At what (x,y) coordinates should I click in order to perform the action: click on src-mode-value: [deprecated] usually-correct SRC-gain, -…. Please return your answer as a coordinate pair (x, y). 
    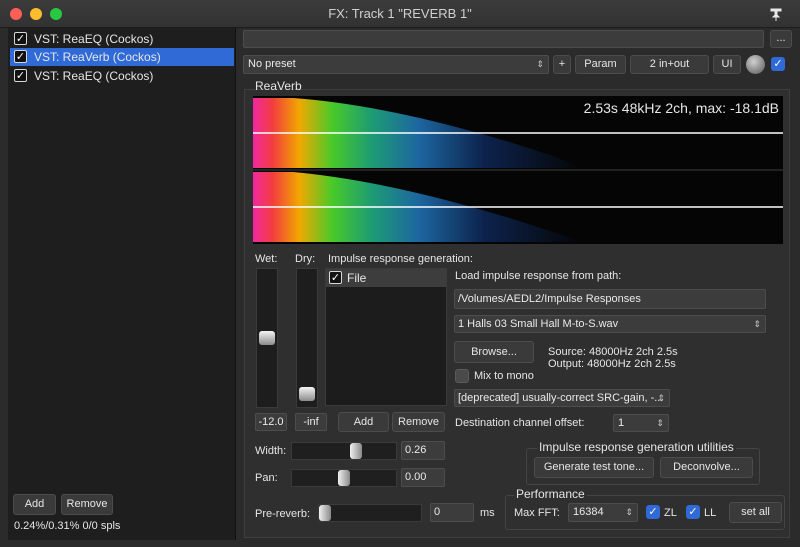
    Looking at the image, I should click on (561, 398).